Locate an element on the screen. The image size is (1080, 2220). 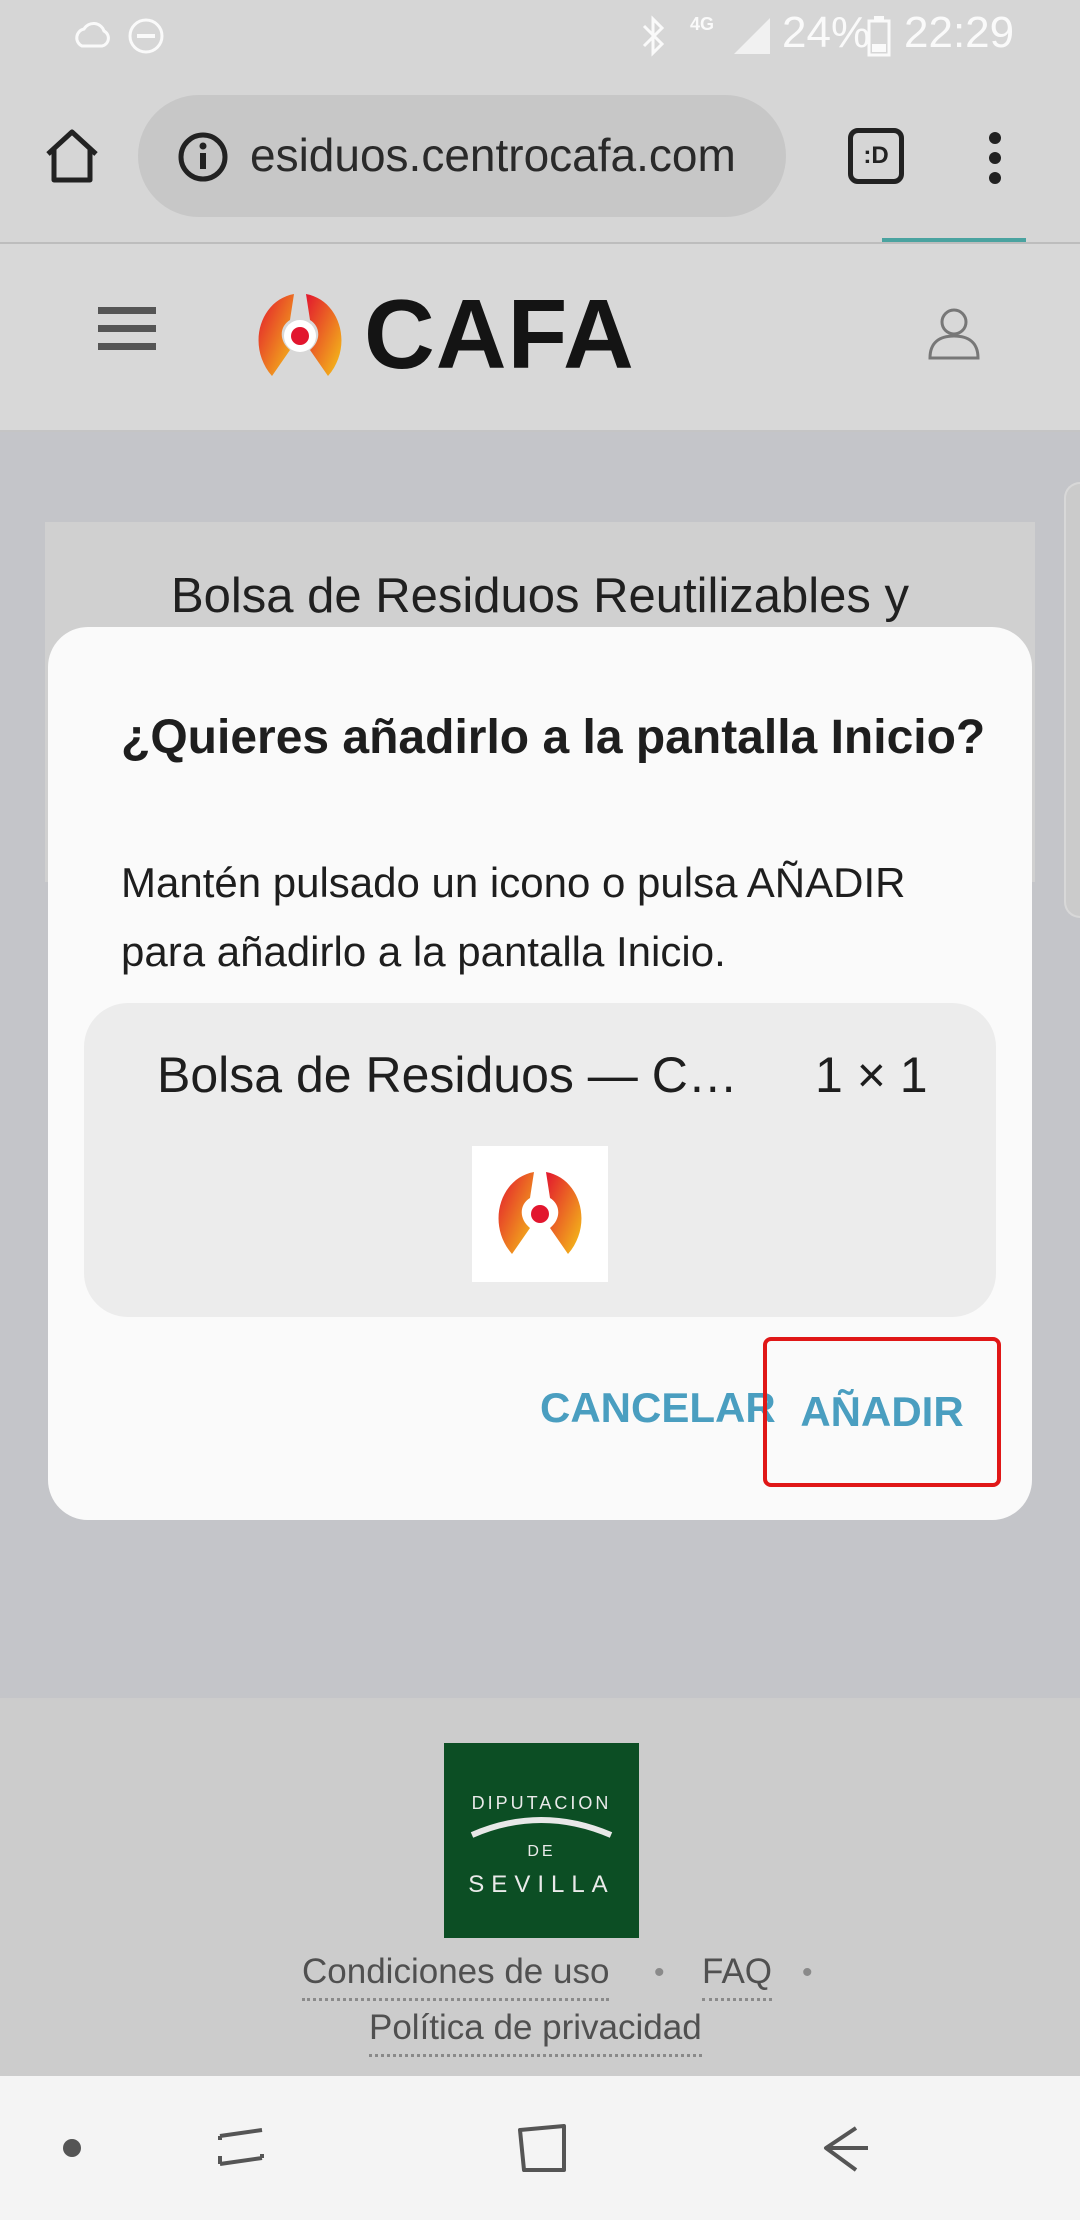
home-button-icon is located at coordinates (542, 2148).